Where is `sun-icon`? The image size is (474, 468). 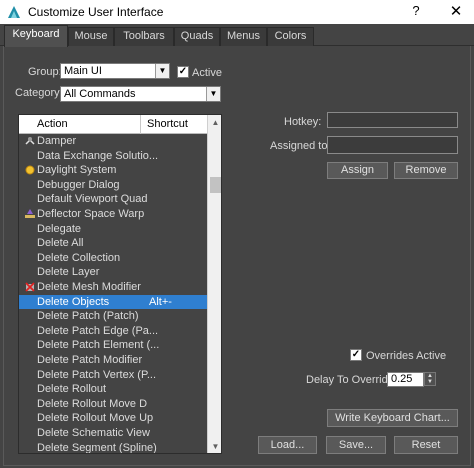
sun-icon is located at coordinates (30, 170).